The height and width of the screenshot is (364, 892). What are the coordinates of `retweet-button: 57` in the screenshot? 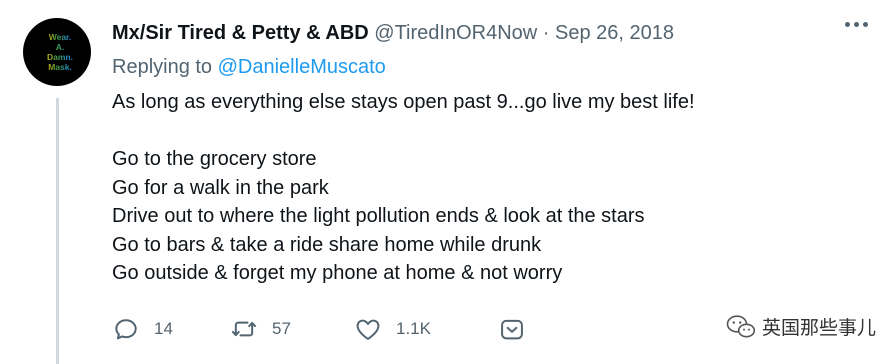 It's located at (260, 329).